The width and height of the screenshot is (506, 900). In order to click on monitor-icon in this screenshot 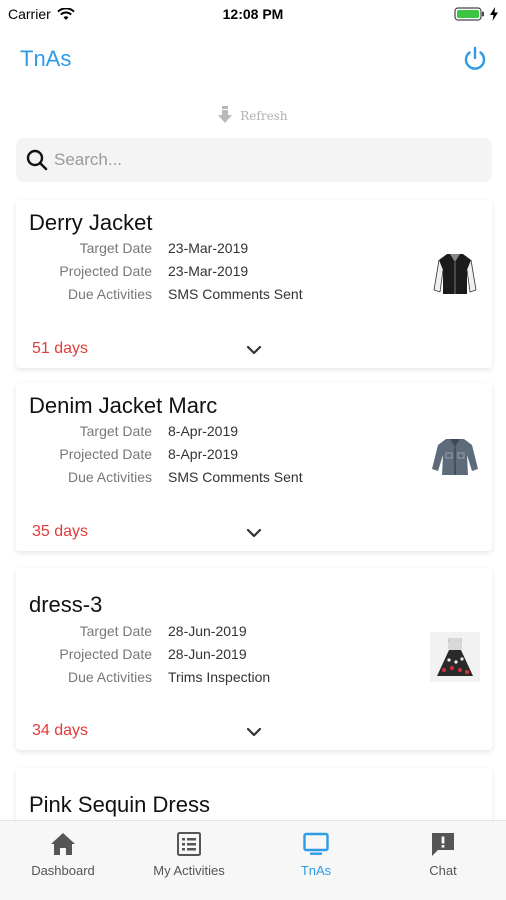, I will do `click(316, 843)`.